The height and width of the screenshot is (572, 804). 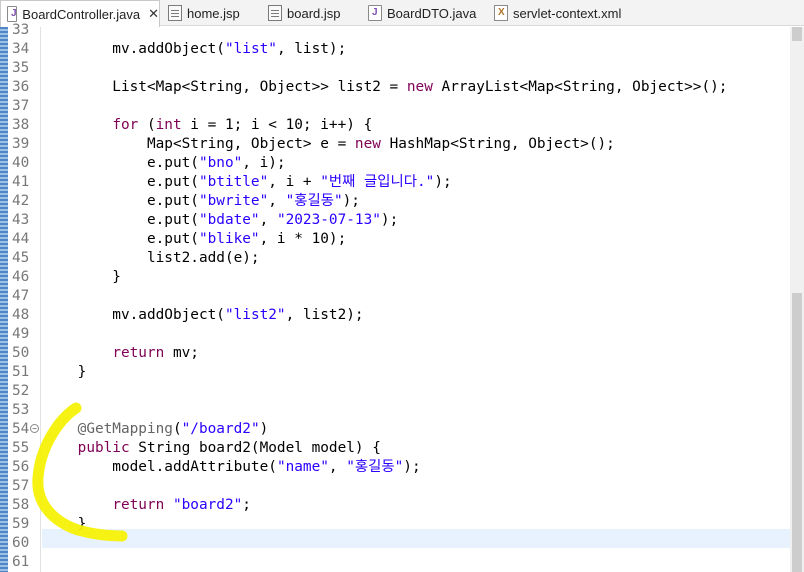 What do you see at coordinates (21, 163) in the screenshot?
I see `line-number: 40` at bounding box center [21, 163].